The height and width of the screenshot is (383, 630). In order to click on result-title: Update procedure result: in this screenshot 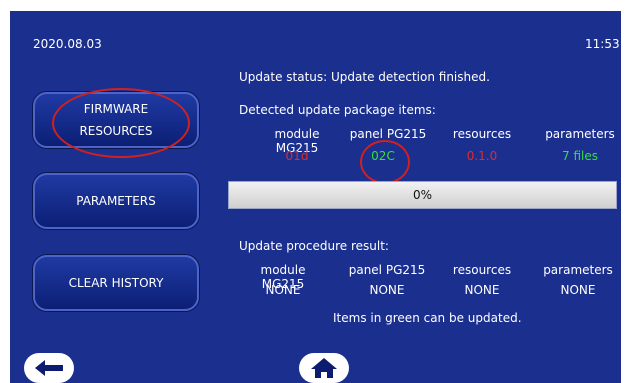, I will do `click(314, 246)`.